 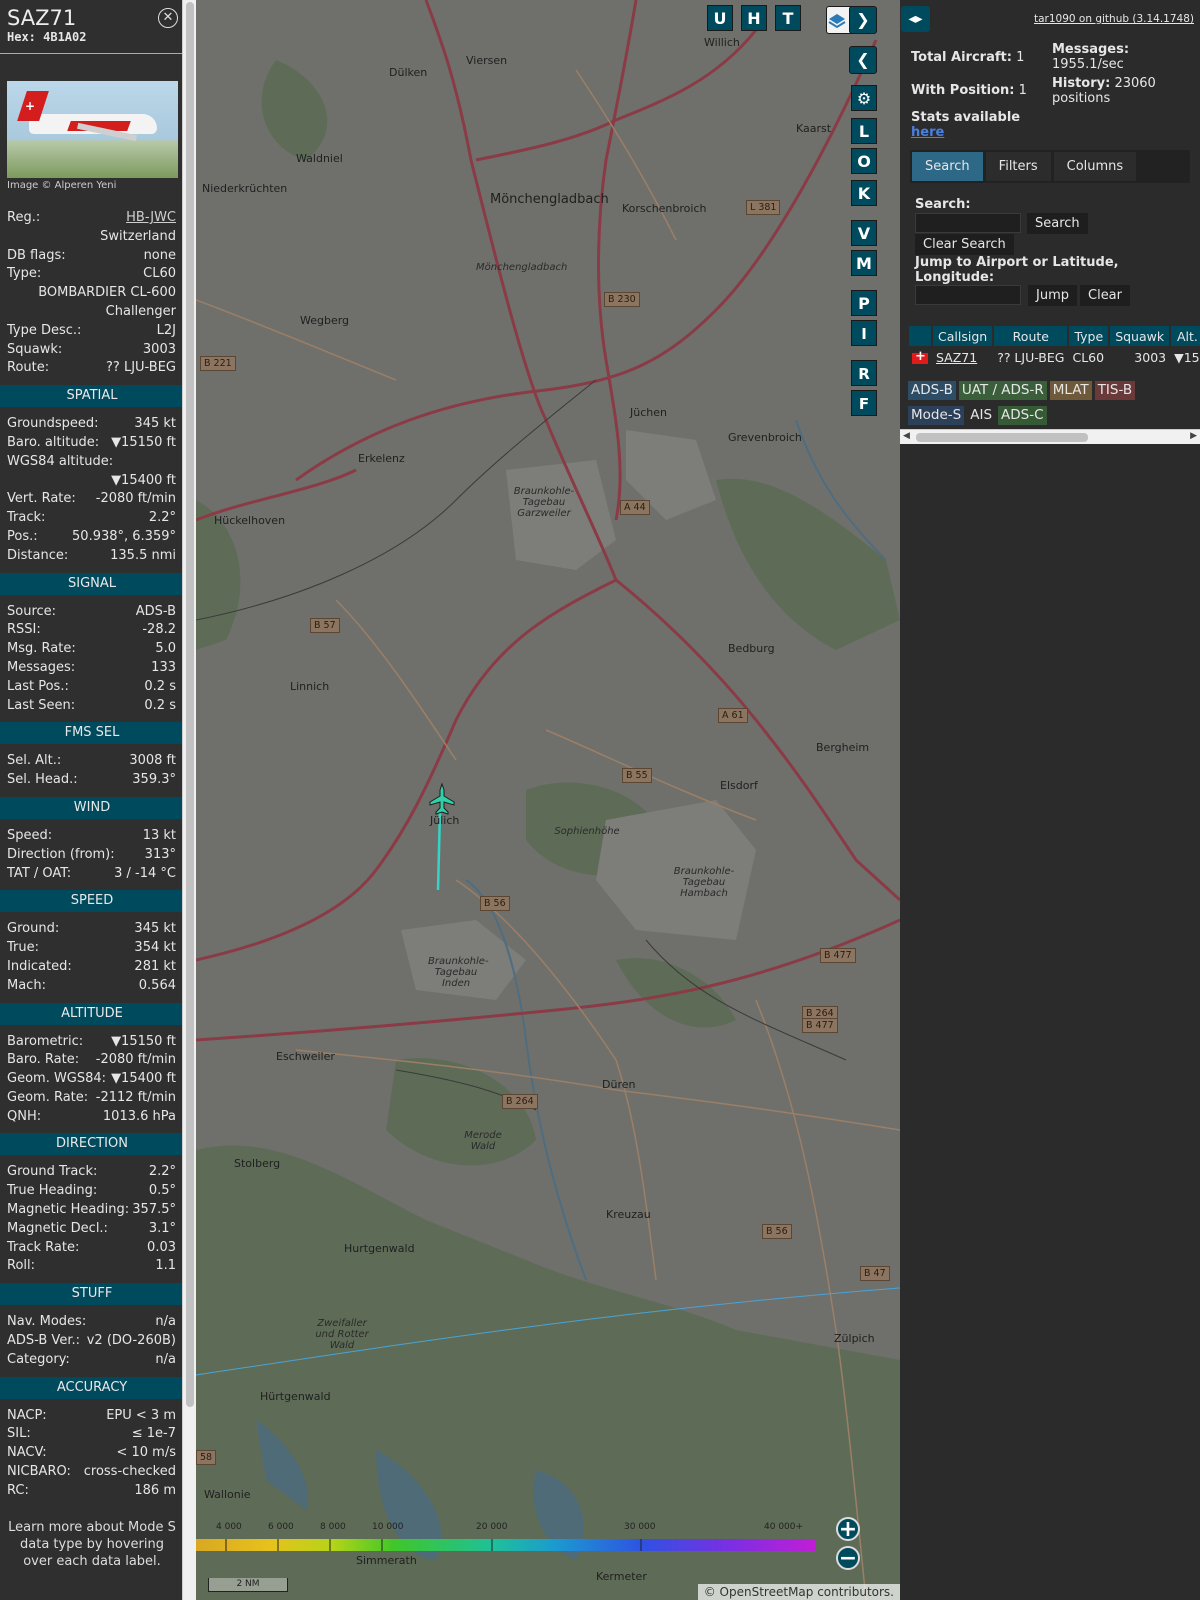 What do you see at coordinates (864, 333) in the screenshot?
I see `map-button-i: I` at bounding box center [864, 333].